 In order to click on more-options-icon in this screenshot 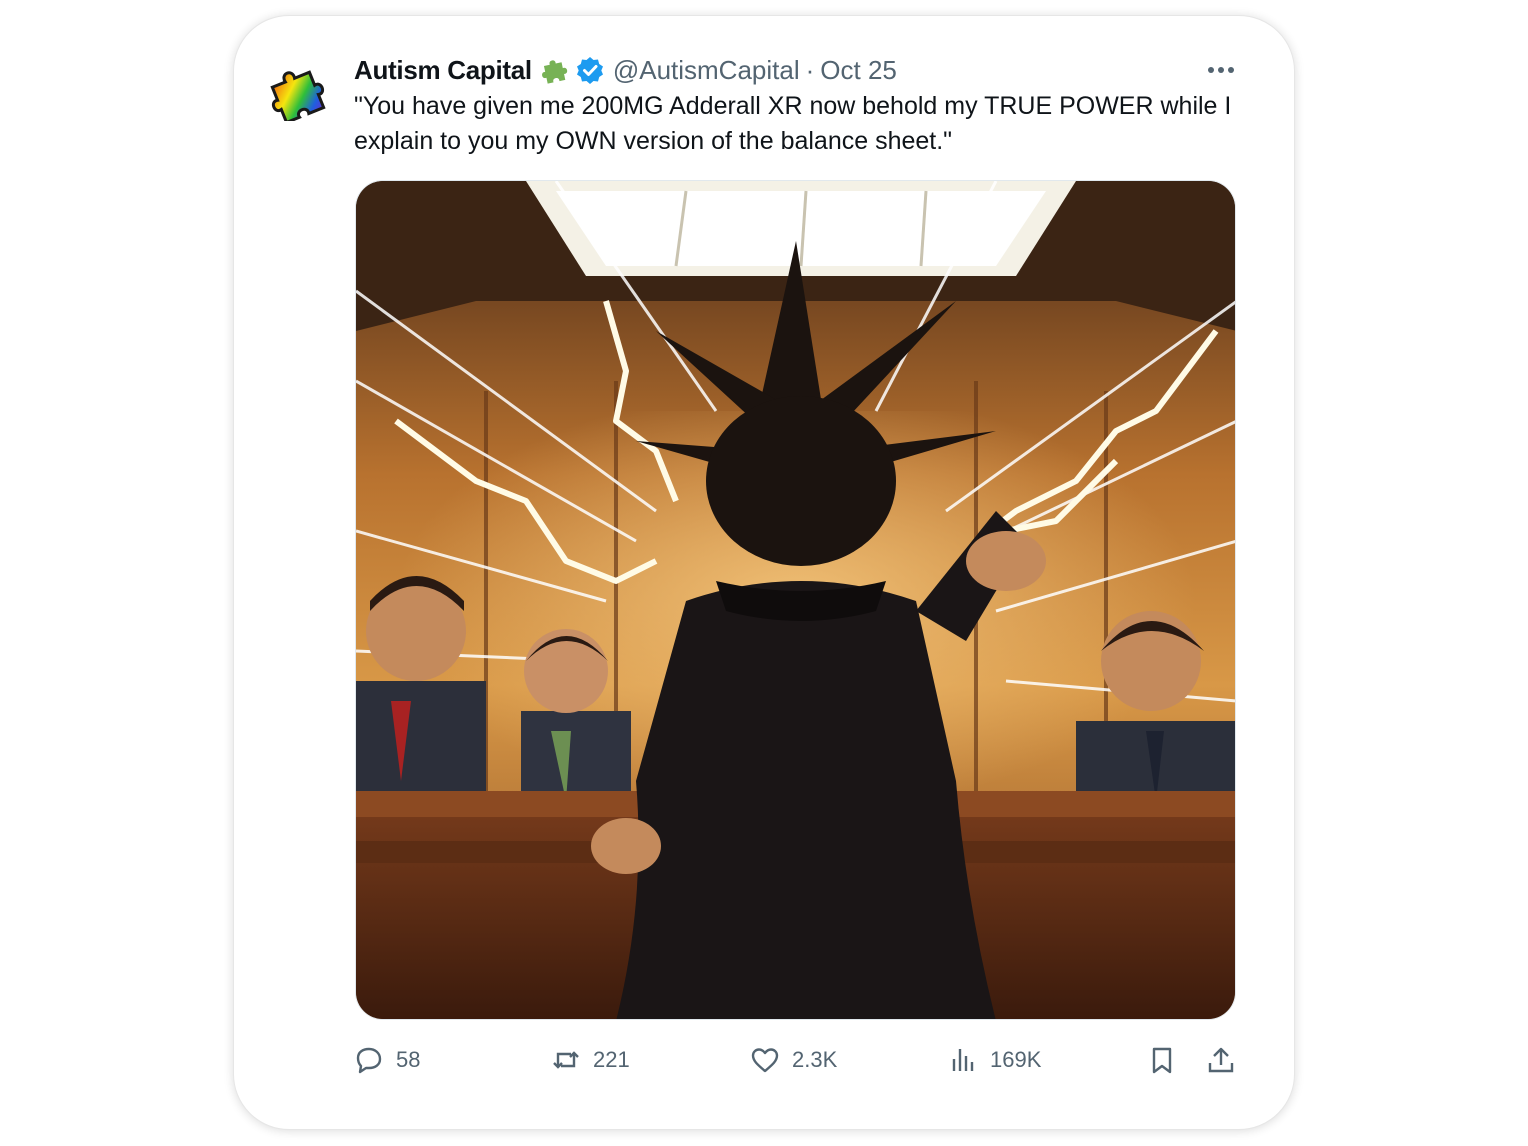, I will do `click(1221, 70)`.